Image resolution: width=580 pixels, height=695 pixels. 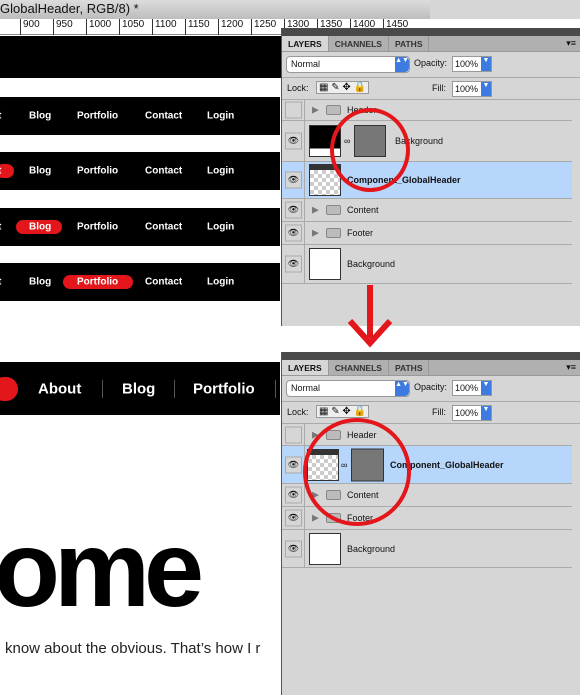 I want to click on nav-blog: Blog, so click(x=138, y=388).